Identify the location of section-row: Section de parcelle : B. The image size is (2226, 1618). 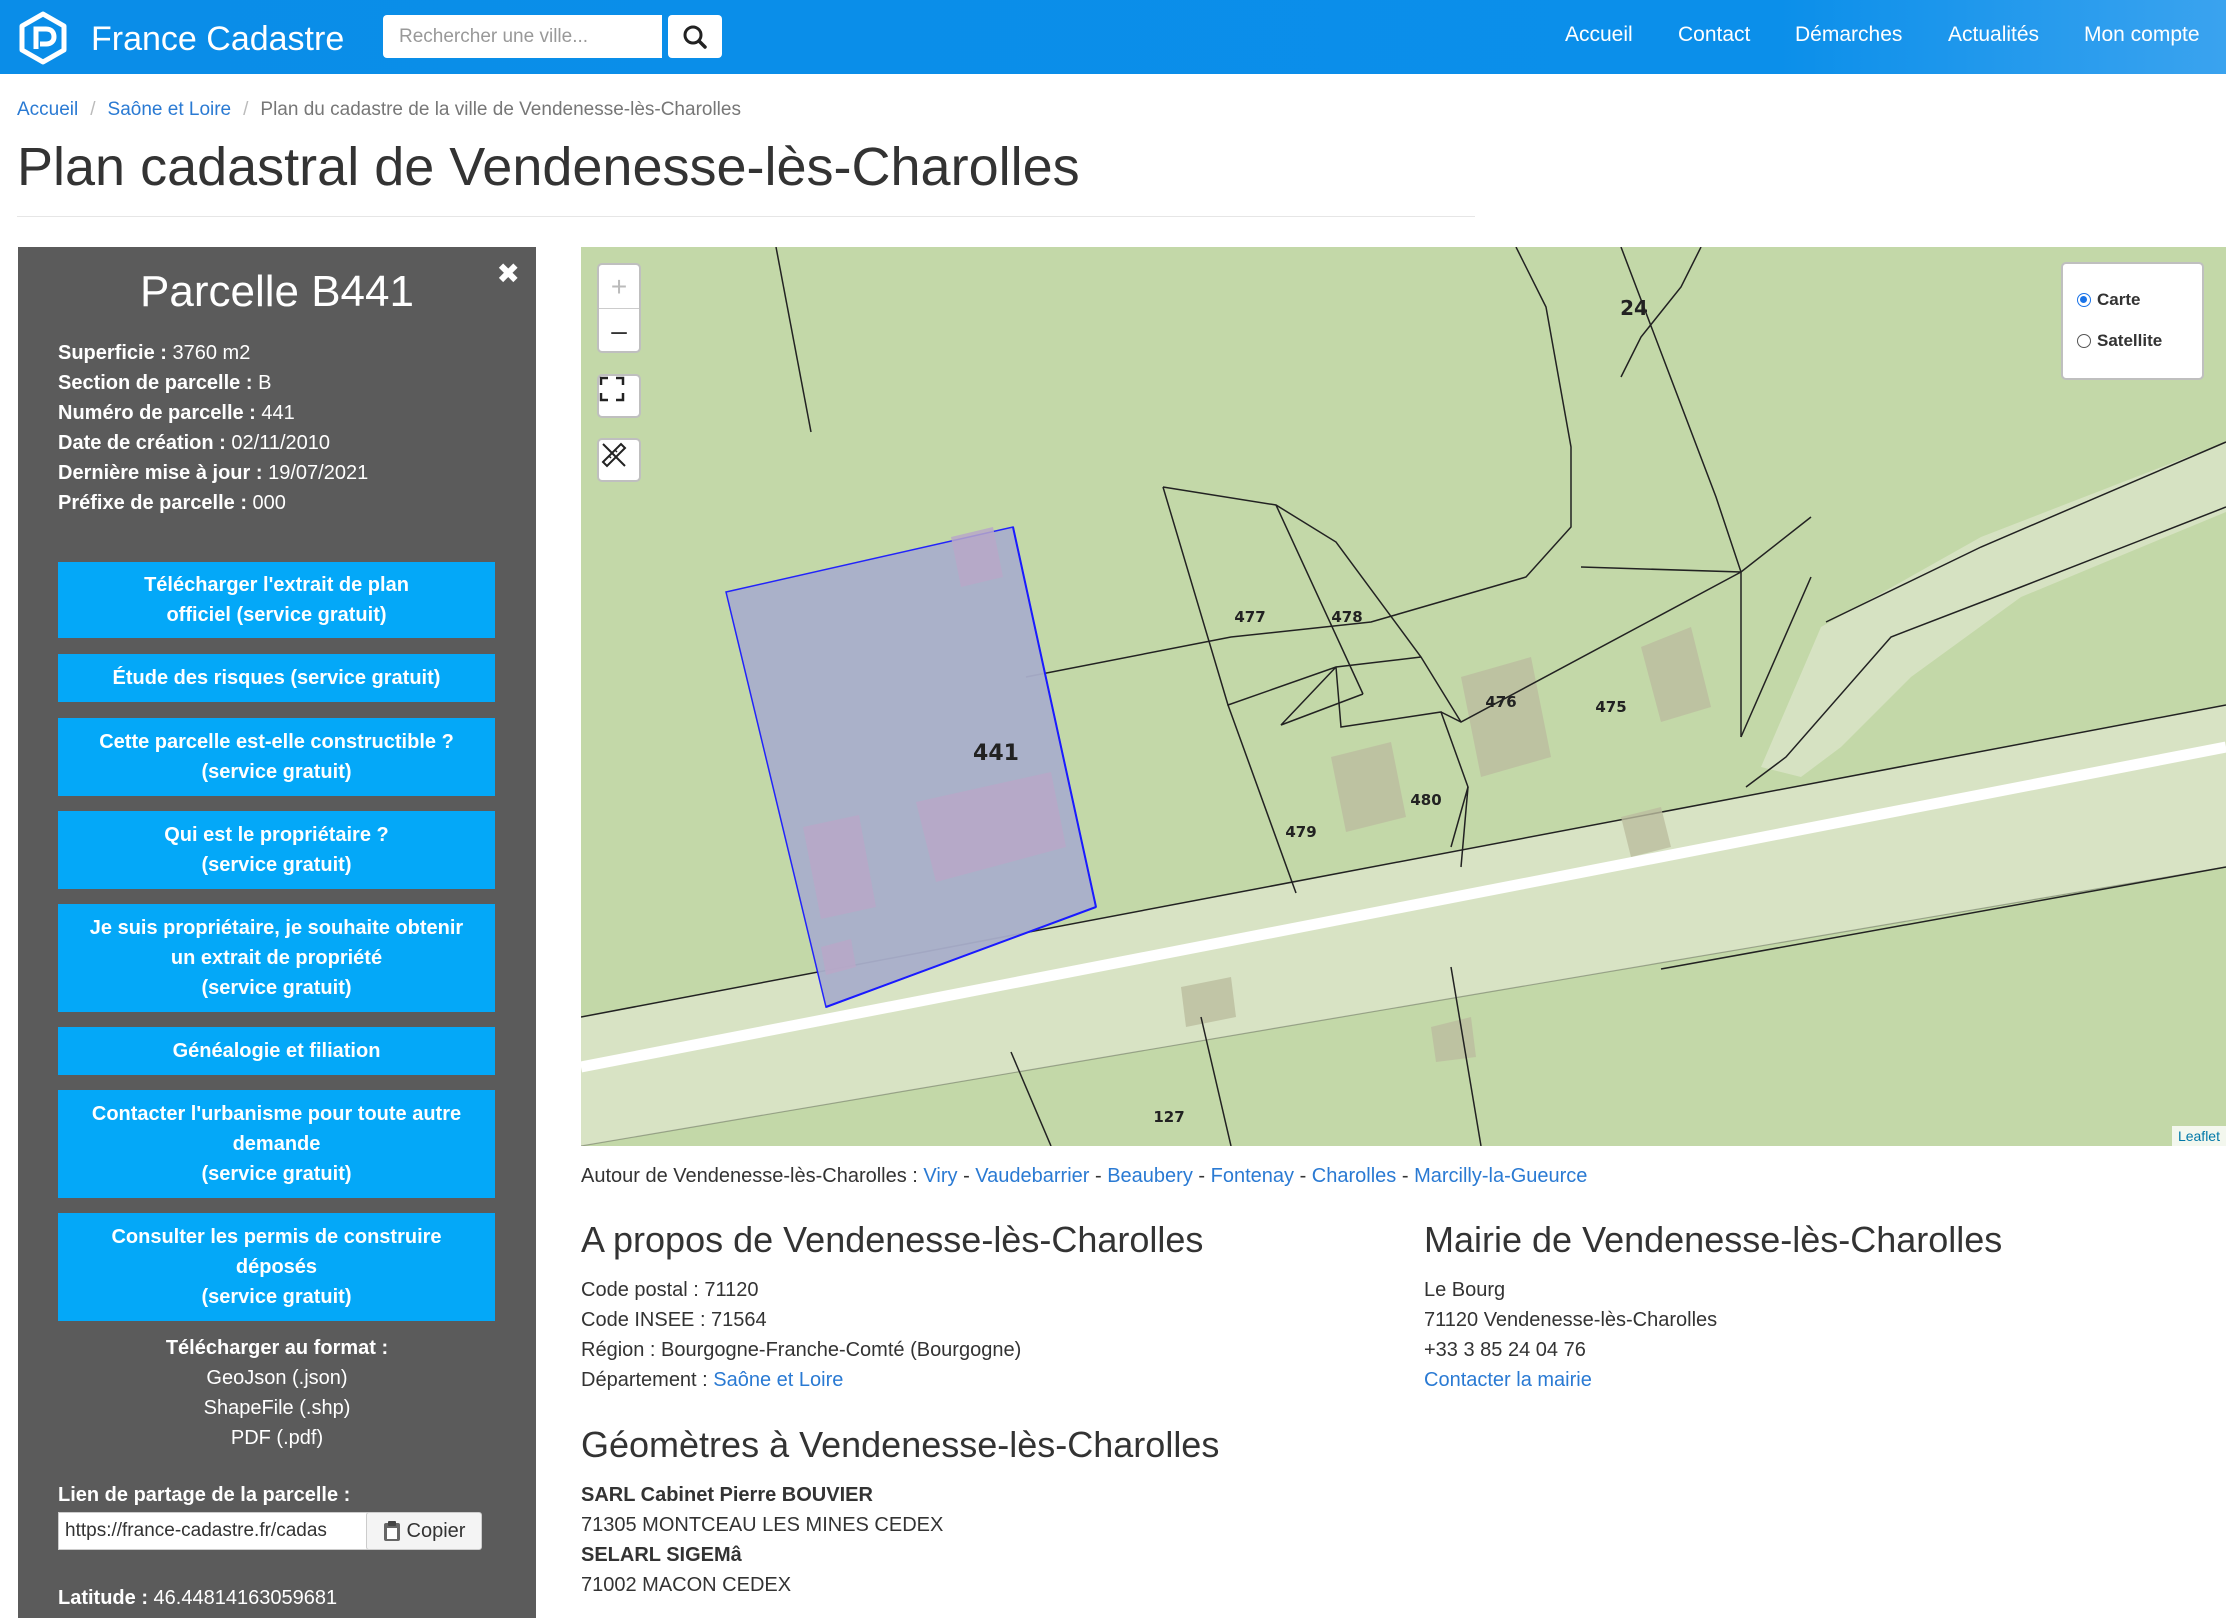
(165, 383).